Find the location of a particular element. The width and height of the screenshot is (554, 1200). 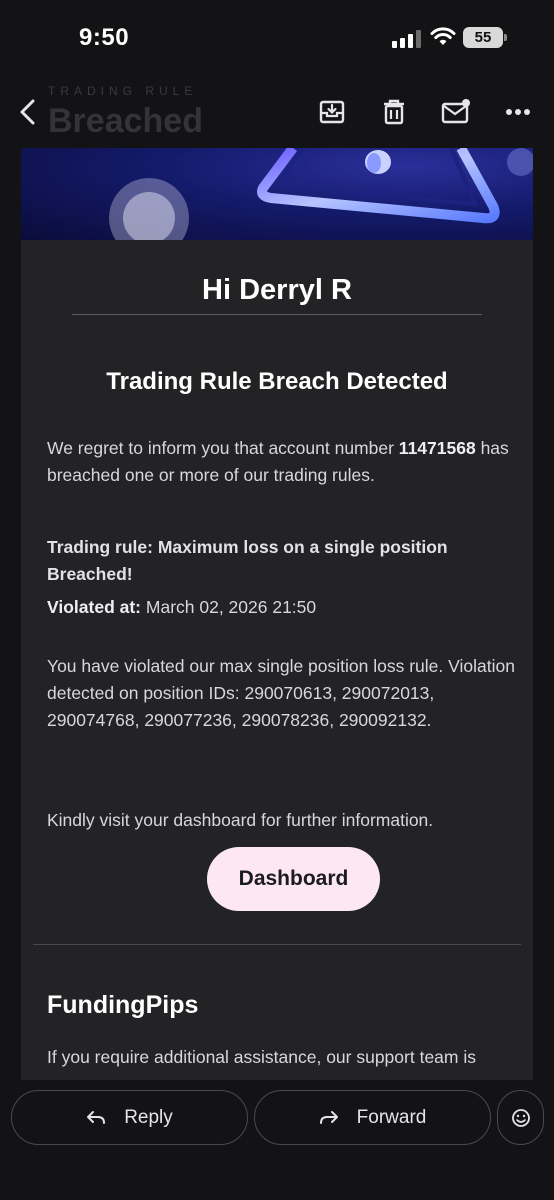

violated-value: March 02, 2026 21:50 is located at coordinates (229, 607).